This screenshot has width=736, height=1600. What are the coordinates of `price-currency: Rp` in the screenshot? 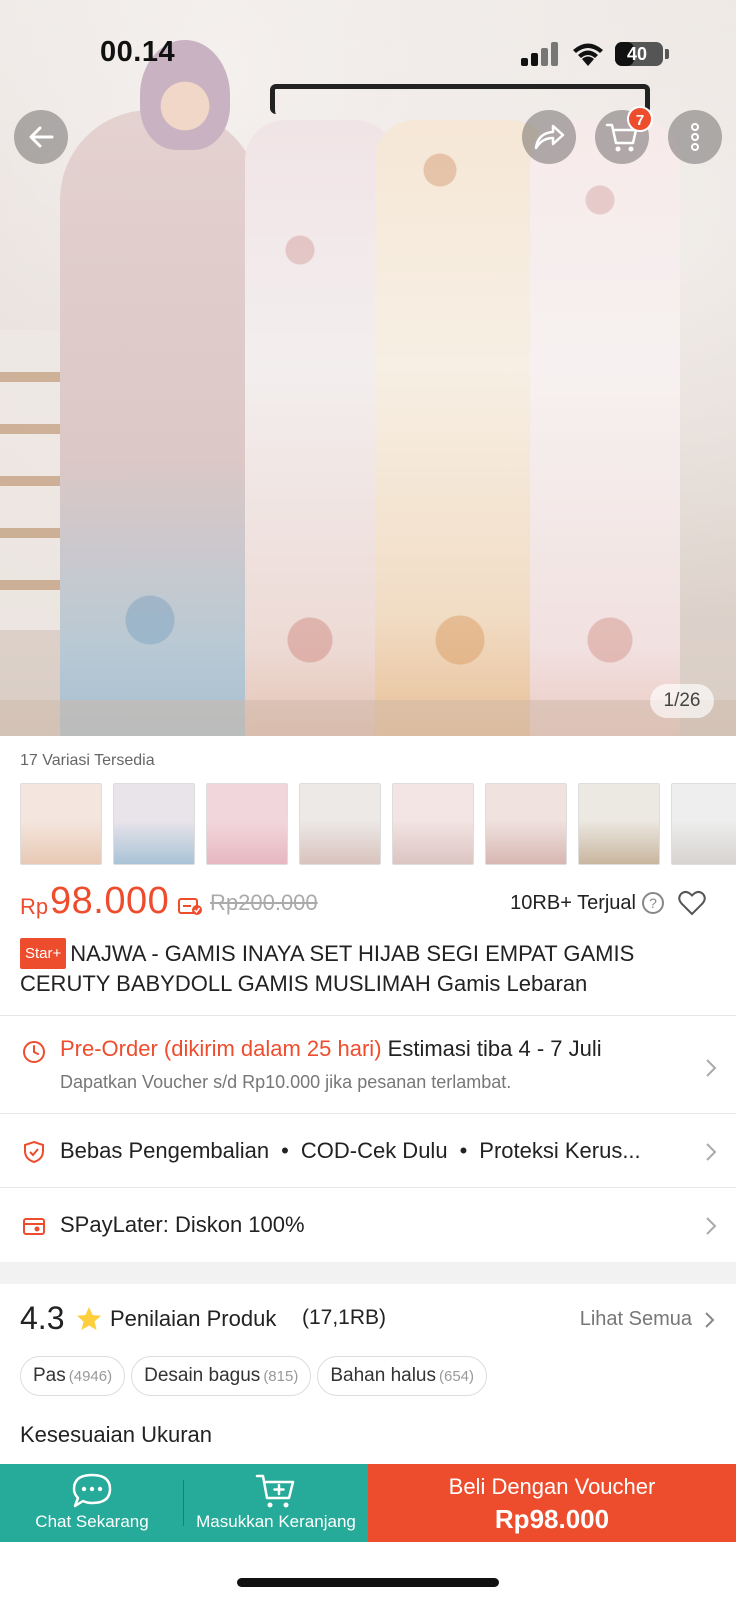 It's located at (34, 906).